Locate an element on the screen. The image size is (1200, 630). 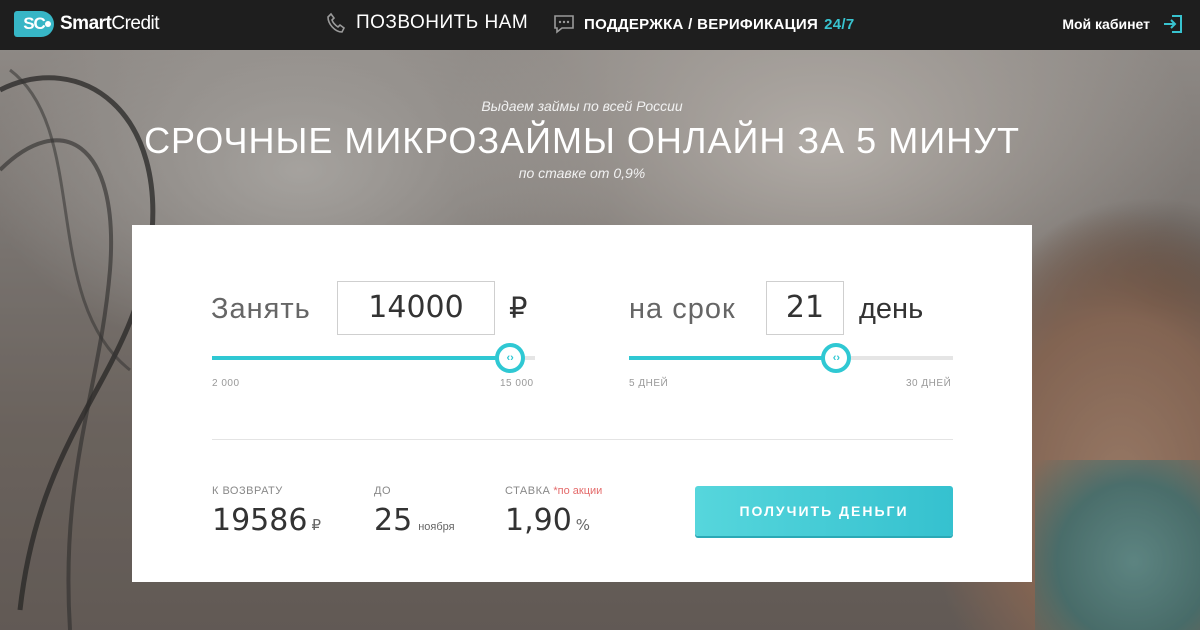
logo-badge-text: SC is located at coordinates (34, 23).